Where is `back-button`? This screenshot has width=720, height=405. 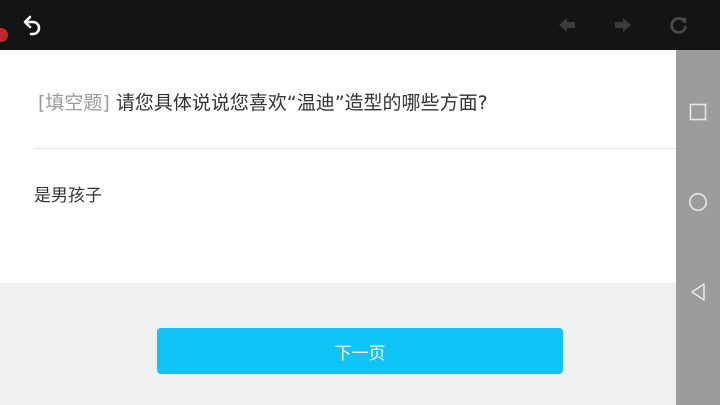 back-button is located at coordinates (33, 25).